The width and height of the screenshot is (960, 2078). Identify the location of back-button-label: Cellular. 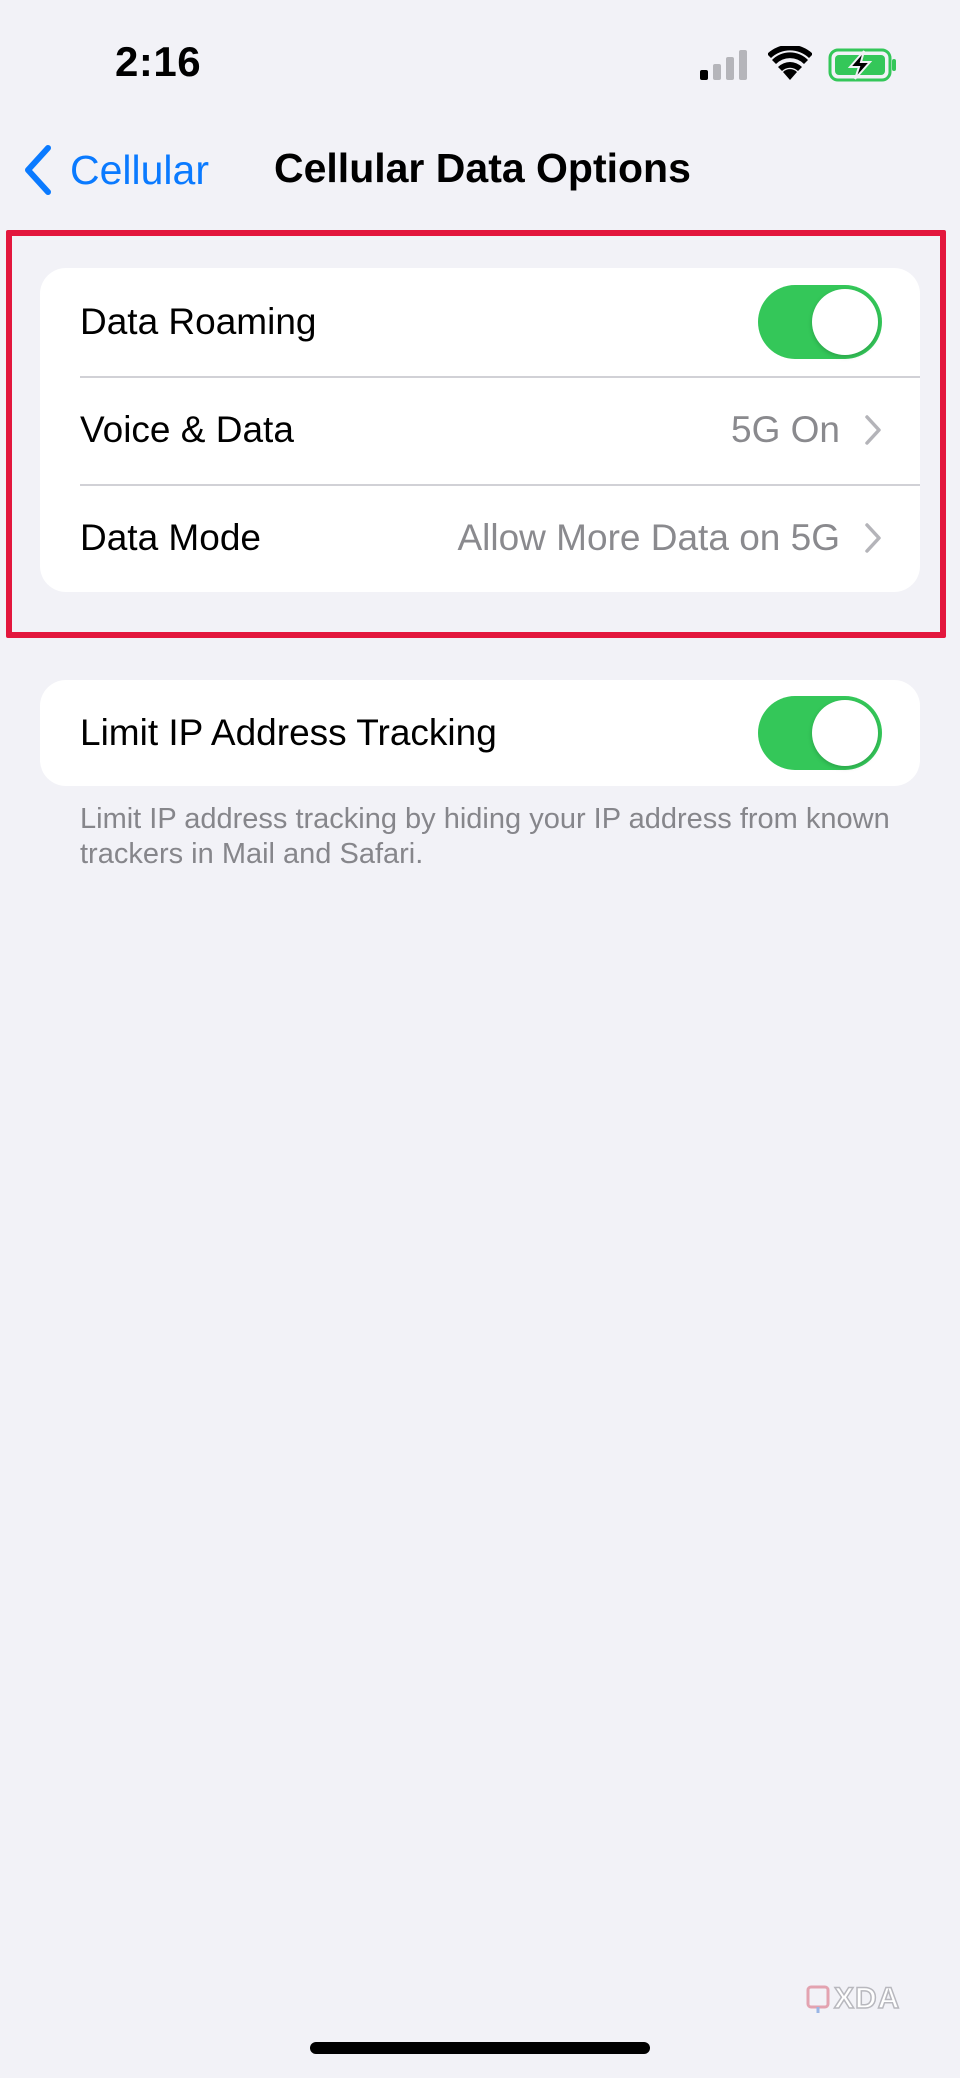
(139, 169).